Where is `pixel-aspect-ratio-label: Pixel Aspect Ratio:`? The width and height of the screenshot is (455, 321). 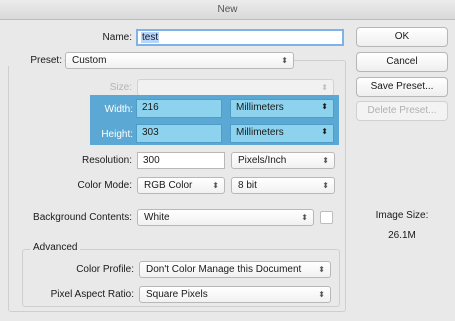 pixel-aspect-ratio-label: Pixel Aspect Ratio: is located at coordinates (92, 294).